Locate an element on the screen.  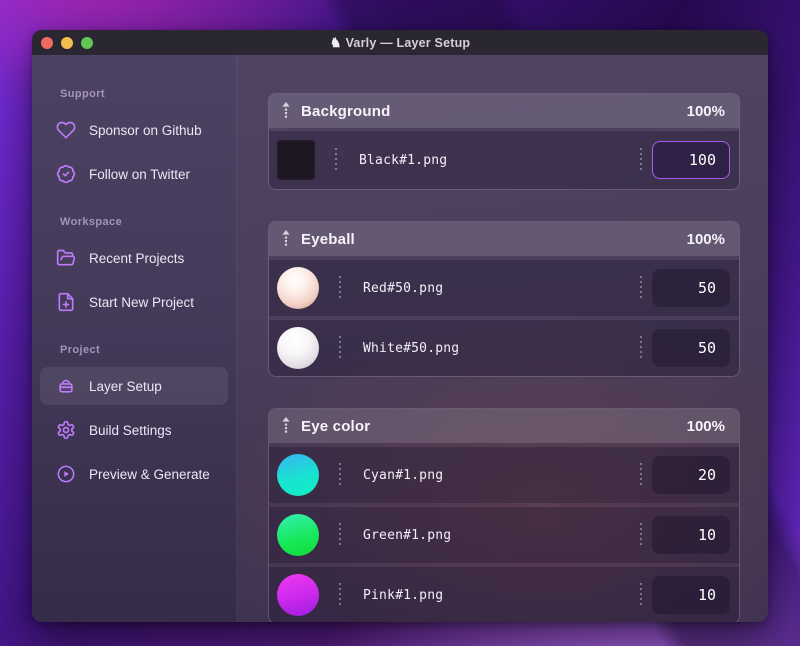
group-header: Eye color 100% is located at coordinates (504, 426).